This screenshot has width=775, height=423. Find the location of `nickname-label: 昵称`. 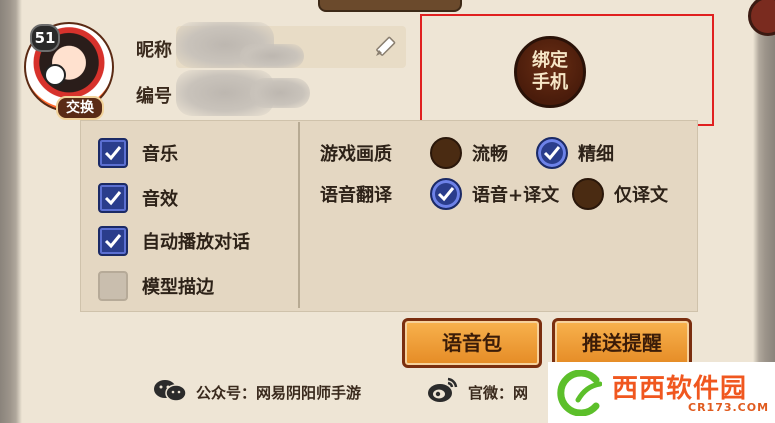

nickname-label: 昵称 is located at coordinates (154, 50).